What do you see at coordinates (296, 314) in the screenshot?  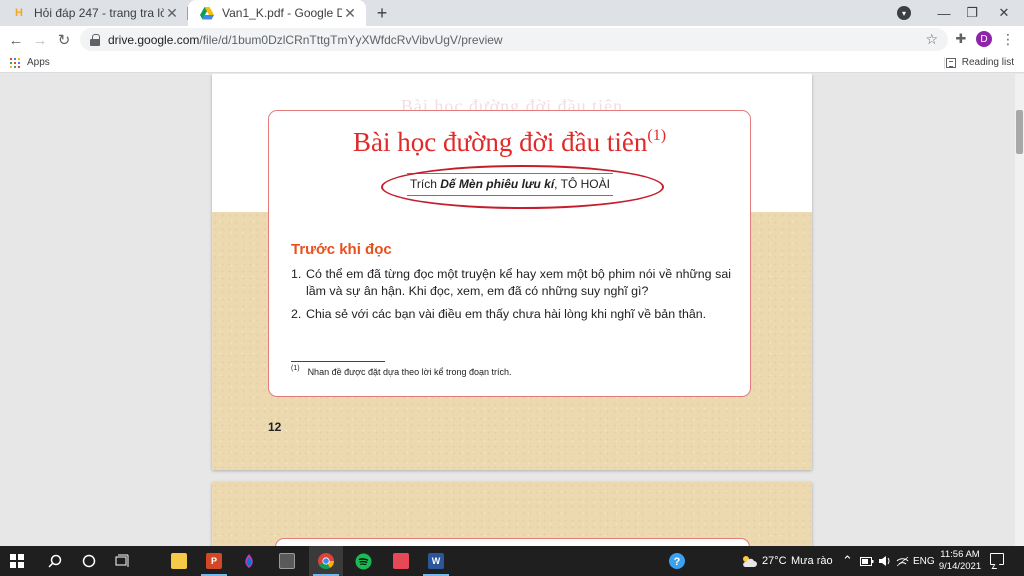 I see `question-number: 2.` at bounding box center [296, 314].